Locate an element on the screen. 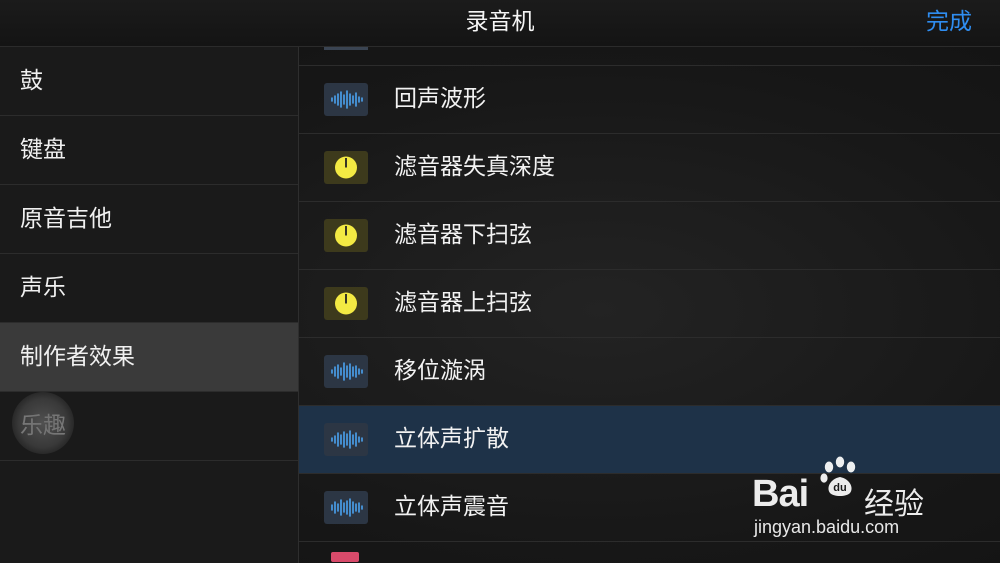  sidebar-item-drums: 鼓 is located at coordinates (149, 81).